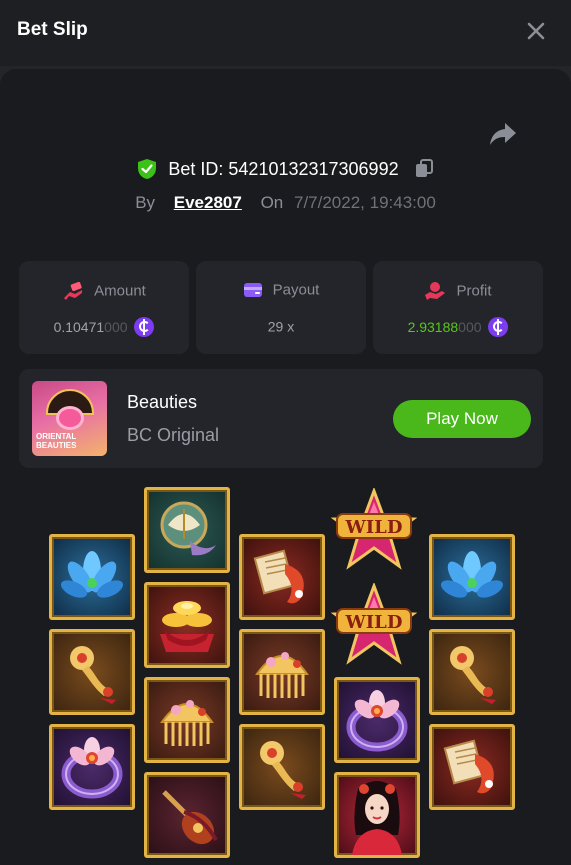 The width and height of the screenshot is (571, 865). I want to click on on-label: On, so click(272, 202).